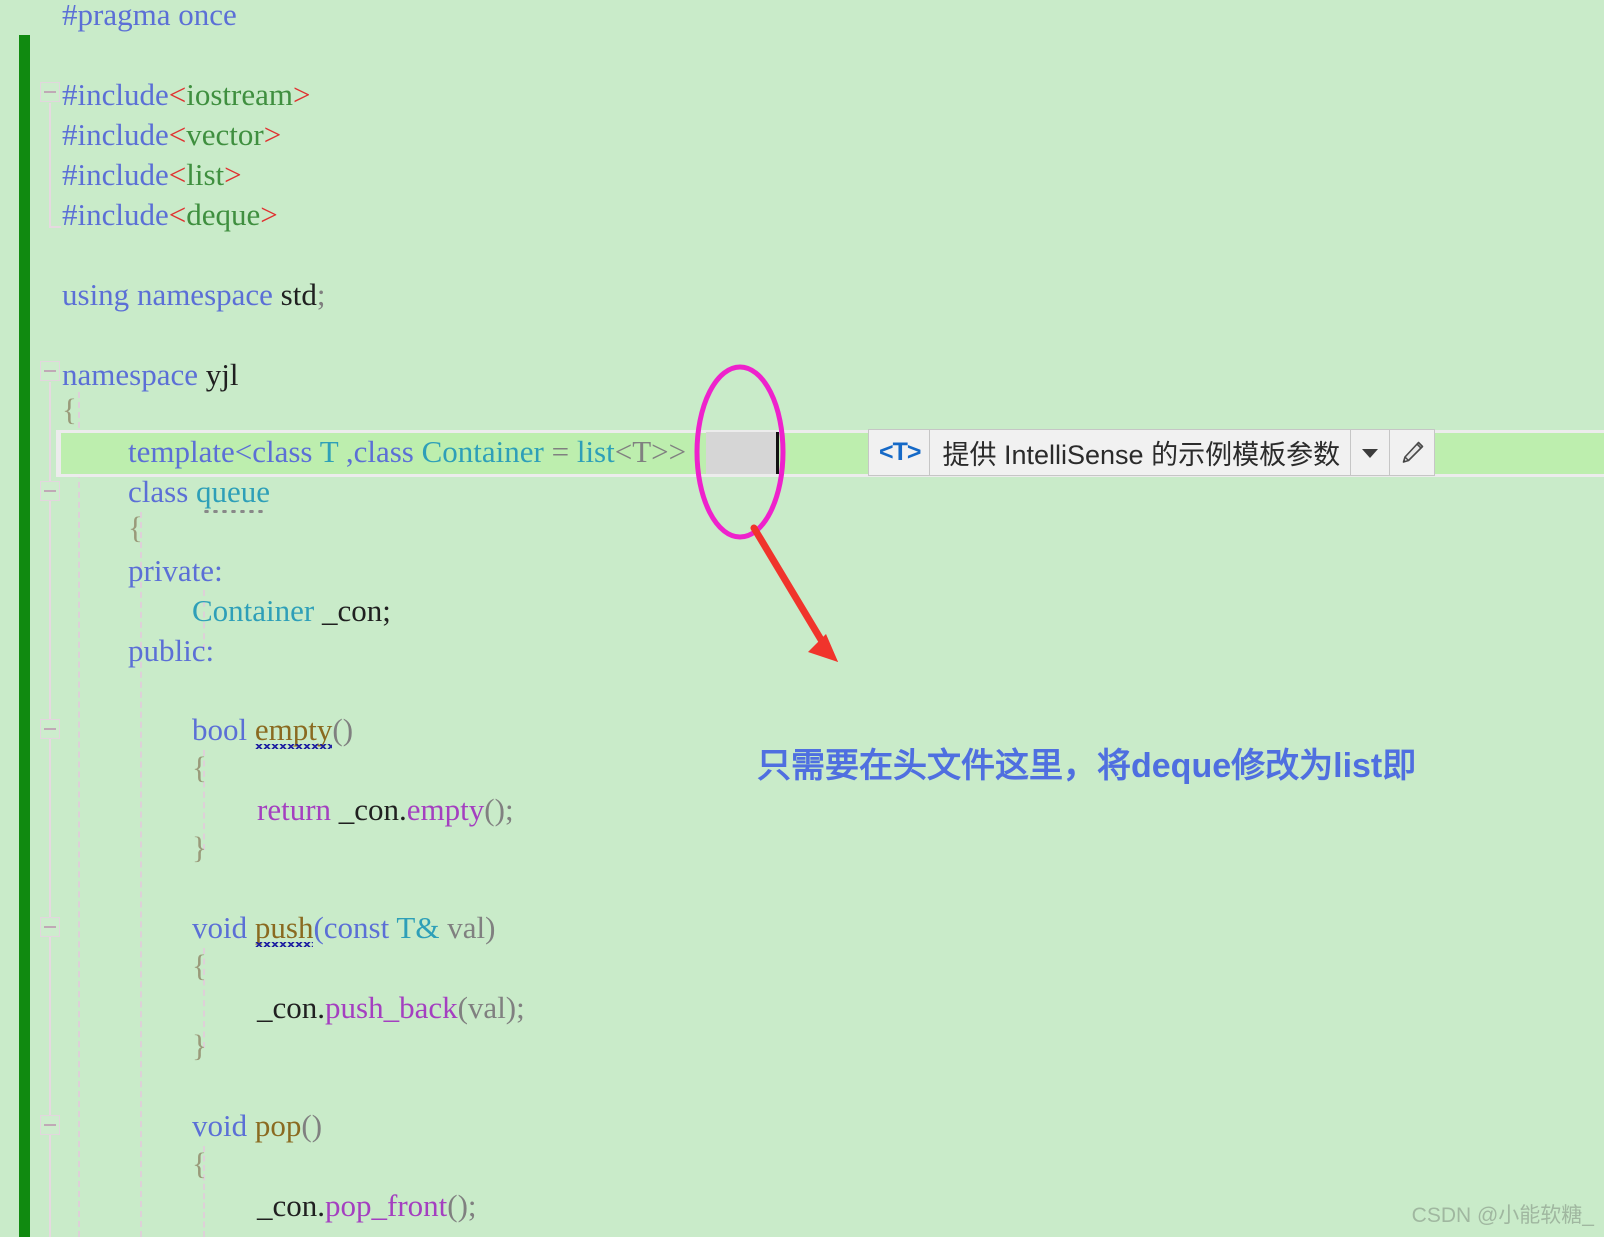 Image resolution: width=1604 pixels, height=1237 pixels. Describe the element at coordinates (115, 134) in the screenshot. I see `token-include-2: #include` at that location.